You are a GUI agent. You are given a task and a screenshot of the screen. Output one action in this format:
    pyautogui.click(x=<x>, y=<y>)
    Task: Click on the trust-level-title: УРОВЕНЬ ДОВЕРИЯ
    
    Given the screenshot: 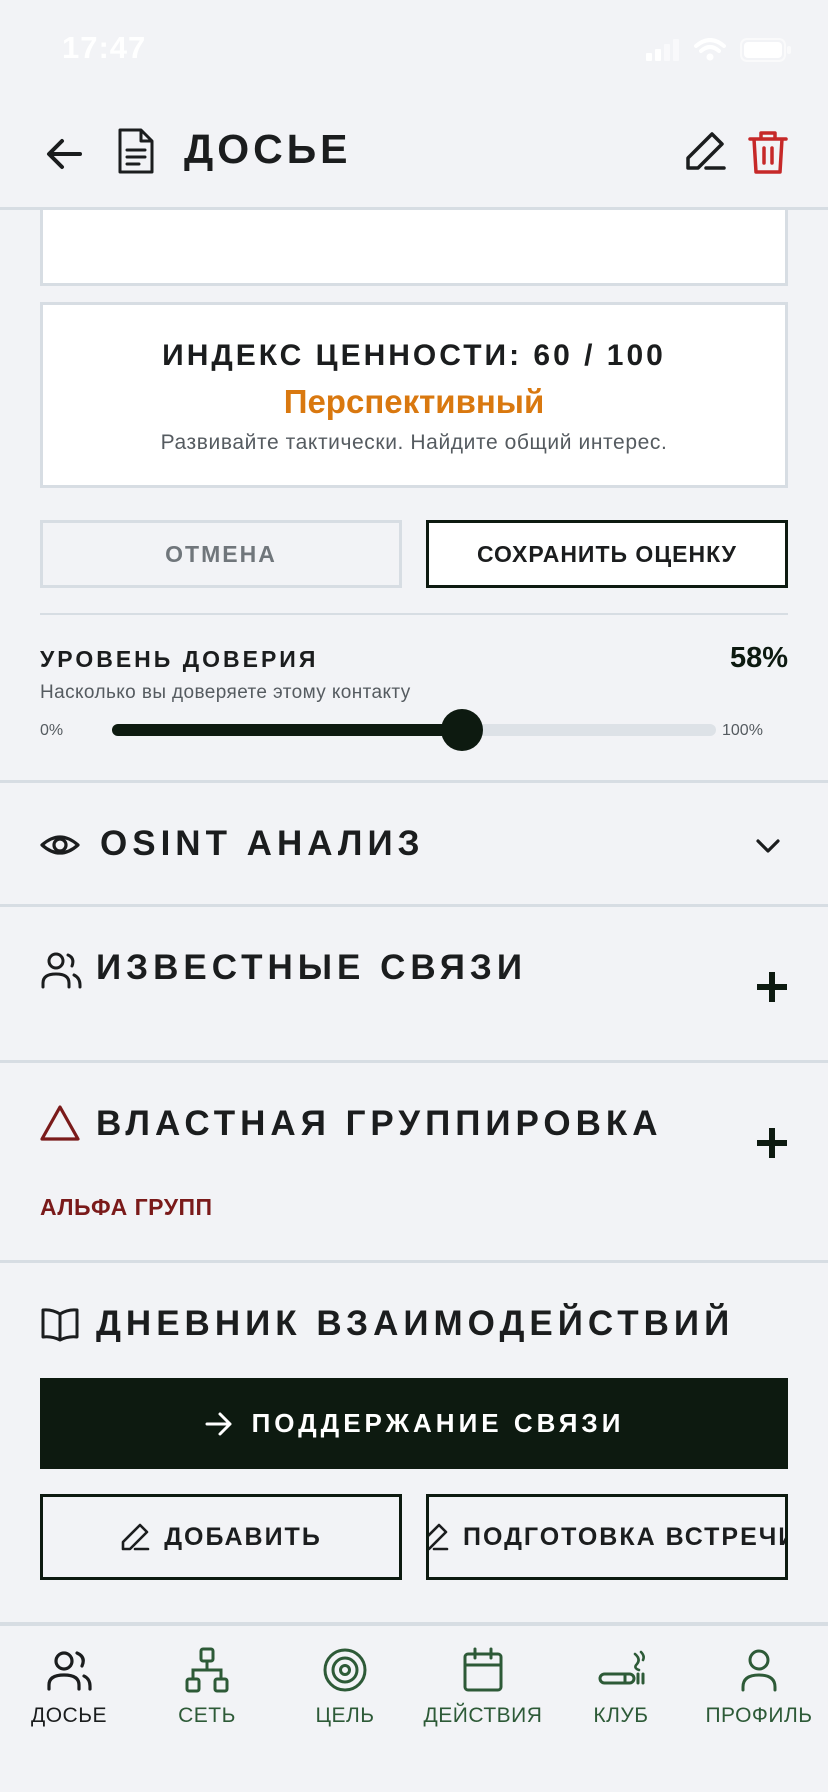 What is the action you would take?
    pyautogui.click(x=179, y=659)
    